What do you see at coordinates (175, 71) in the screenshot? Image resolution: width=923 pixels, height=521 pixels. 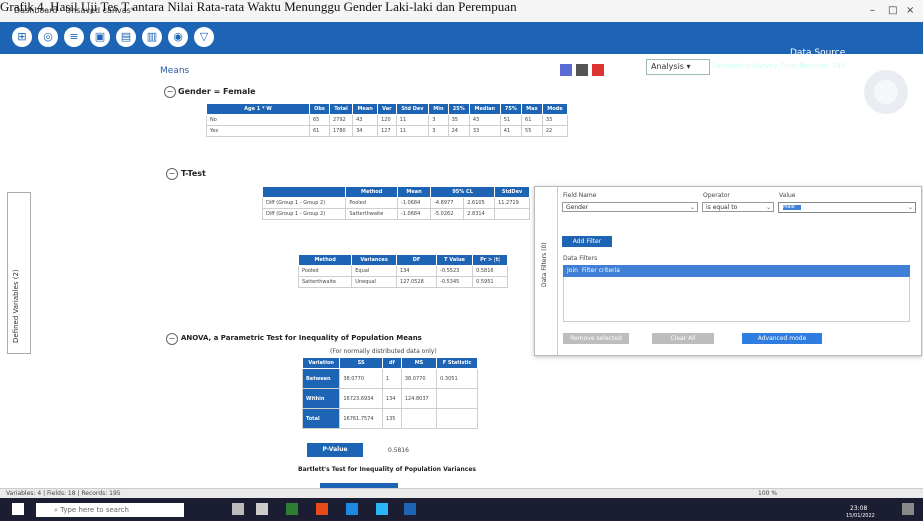 I see `means-title: Means` at bounding box center [175, 71].